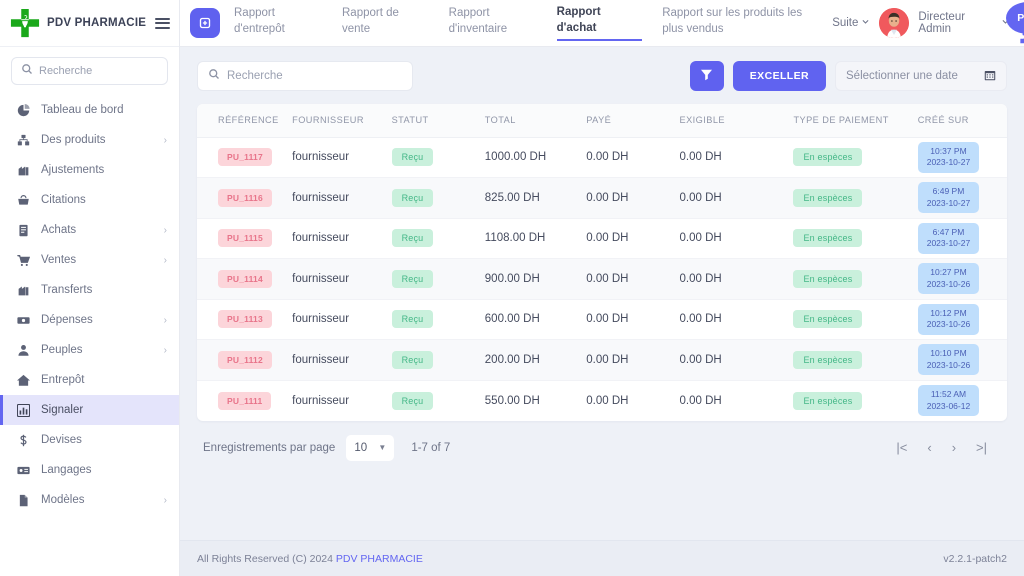  What do you see at coordinates (845, 23) in the screenshot?
I see `suite-label: Suite` at bounding box center [845, 23].